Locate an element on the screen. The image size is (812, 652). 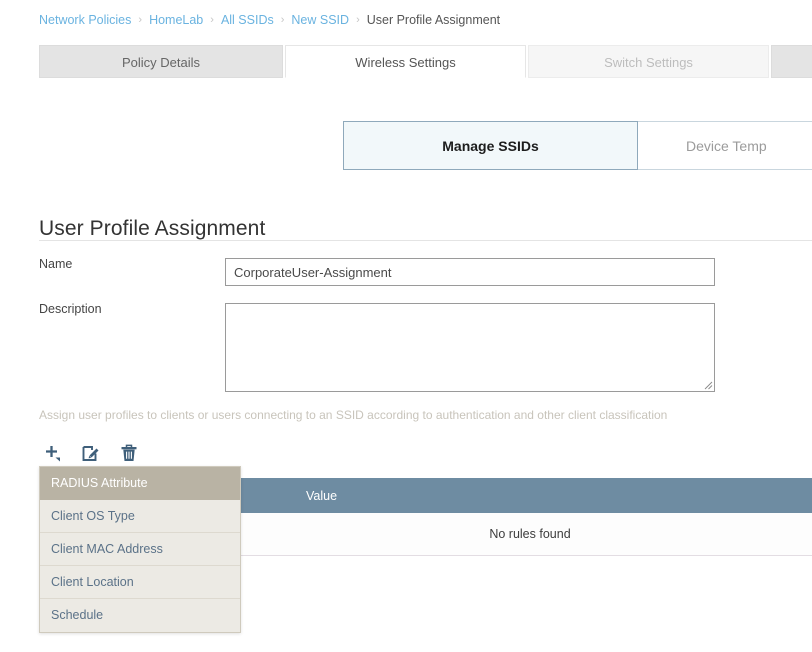
name-label: Name is located at coordinates (56, 264).